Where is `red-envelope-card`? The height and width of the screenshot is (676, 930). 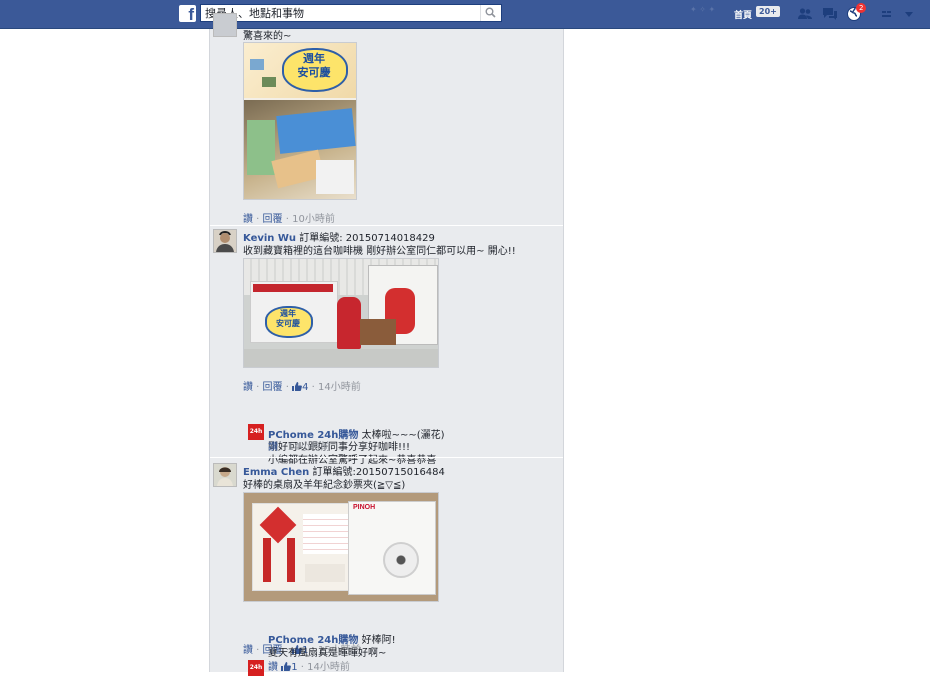
red-envelope-card is located at coordinates (307, 547).